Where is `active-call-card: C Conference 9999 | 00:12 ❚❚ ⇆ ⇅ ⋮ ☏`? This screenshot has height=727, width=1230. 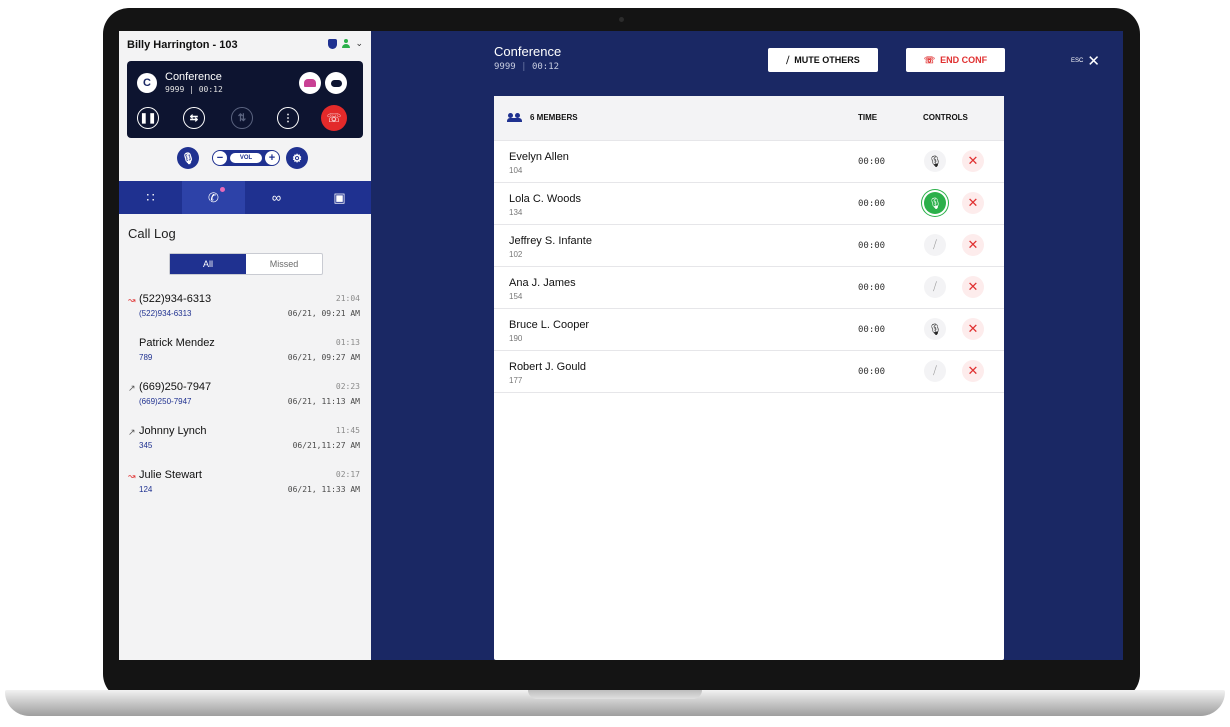
active-call-card: C Conference 9999 | 00:12 ❚❚ ⇆ ⇅ ⋮ ☏ is located at coordinates (245, 99).